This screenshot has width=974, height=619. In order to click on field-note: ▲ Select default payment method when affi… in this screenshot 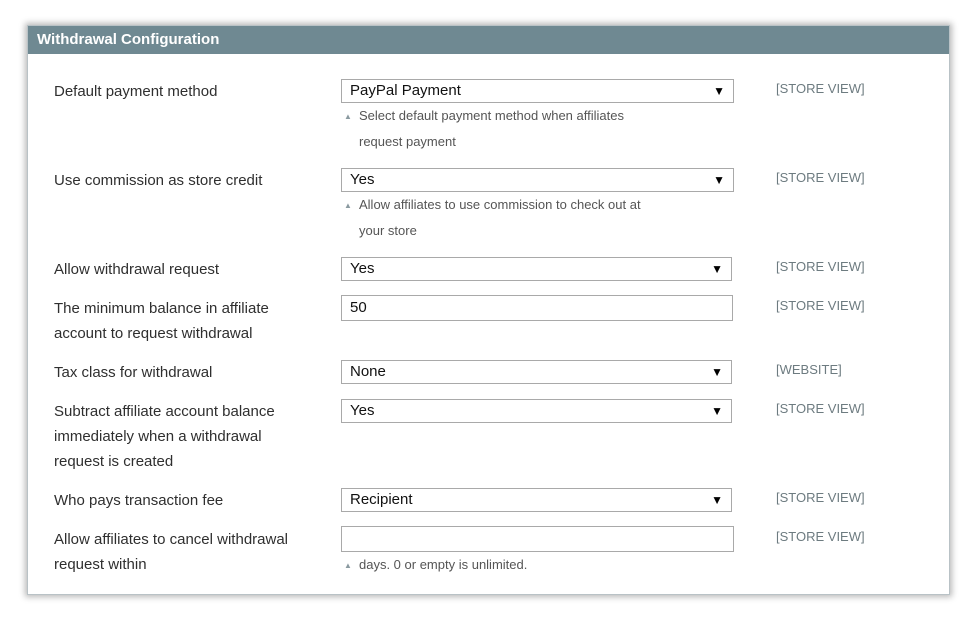, I will do `click(539, 128)`.